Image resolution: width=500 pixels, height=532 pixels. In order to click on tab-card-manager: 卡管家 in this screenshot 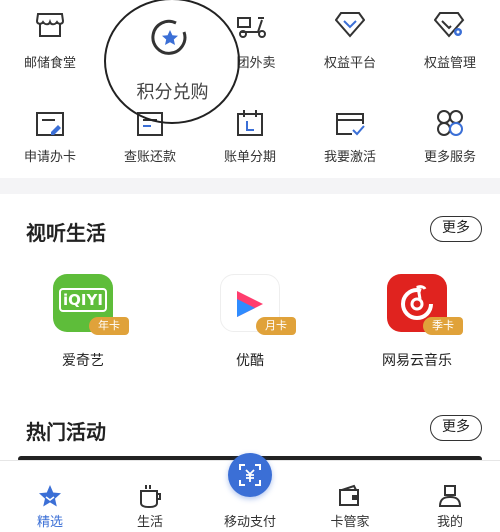, I will do `click(350, 496)`.